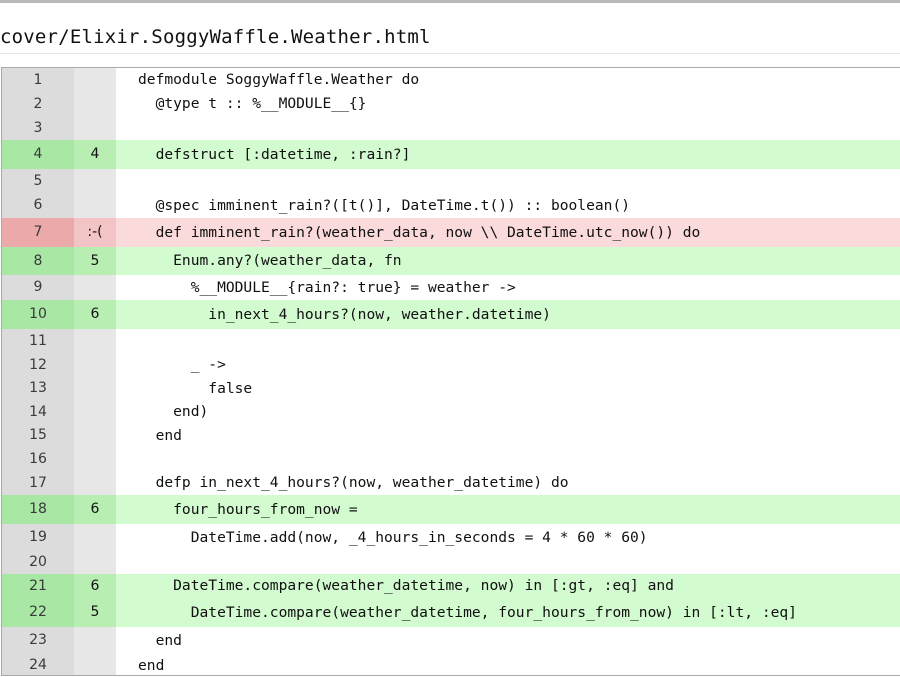 The image size is (900, 677). Describe the element at coordinates (38, 104) in the screenshot. I see `line-number: 2` at that location.